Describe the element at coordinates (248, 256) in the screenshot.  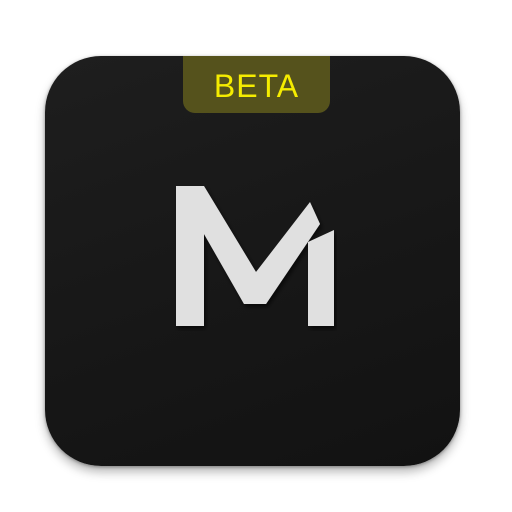
I see `m-logo-main-stroke` at that location.